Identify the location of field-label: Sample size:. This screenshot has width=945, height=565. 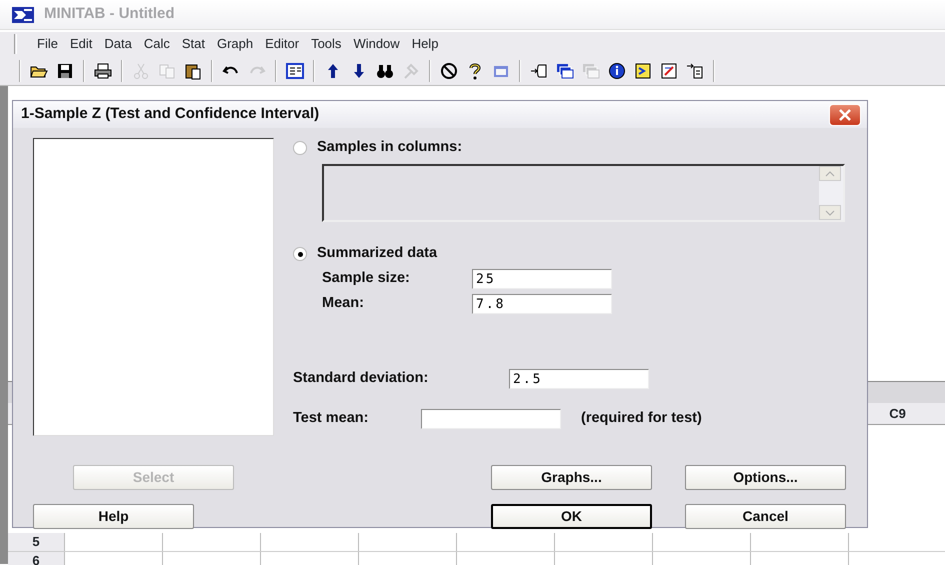
(366, 278).